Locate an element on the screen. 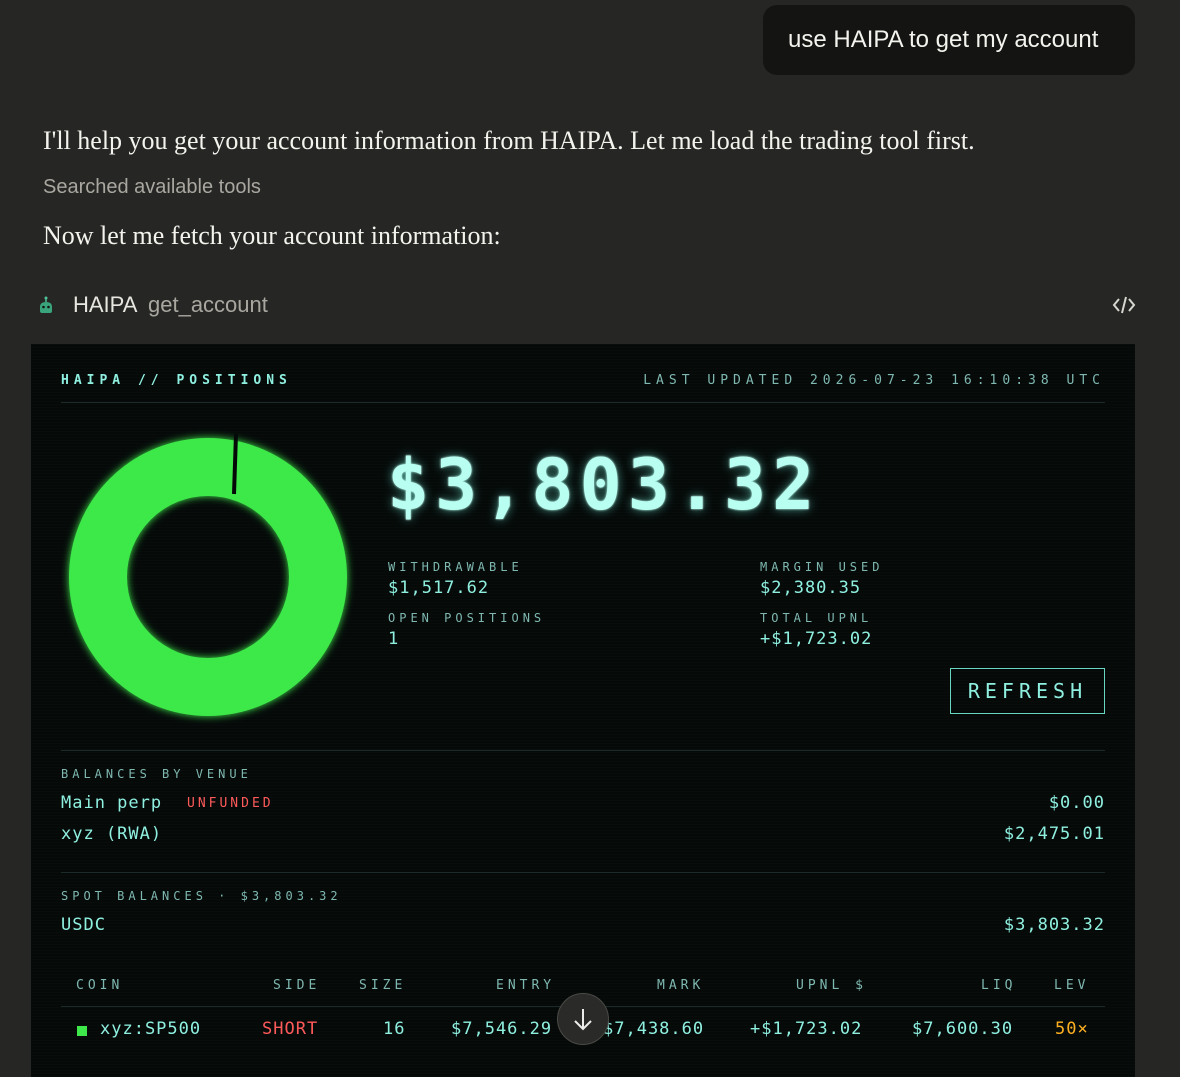 The width and height of the screenshot is (1180, 1077). venue-value: $0.00 is located at coordinates (1076, 803).